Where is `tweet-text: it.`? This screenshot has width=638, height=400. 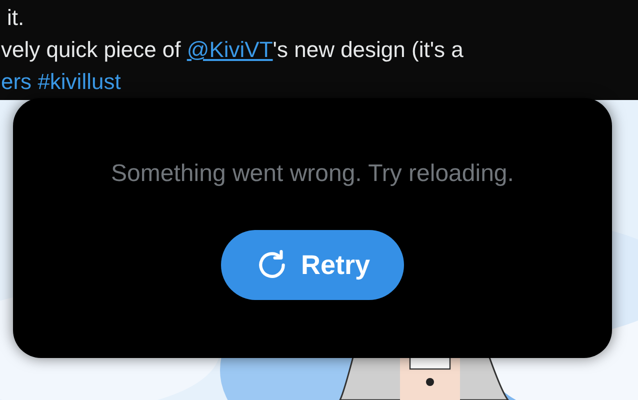 tweet-text: it. is located at coordinates (16, 18).